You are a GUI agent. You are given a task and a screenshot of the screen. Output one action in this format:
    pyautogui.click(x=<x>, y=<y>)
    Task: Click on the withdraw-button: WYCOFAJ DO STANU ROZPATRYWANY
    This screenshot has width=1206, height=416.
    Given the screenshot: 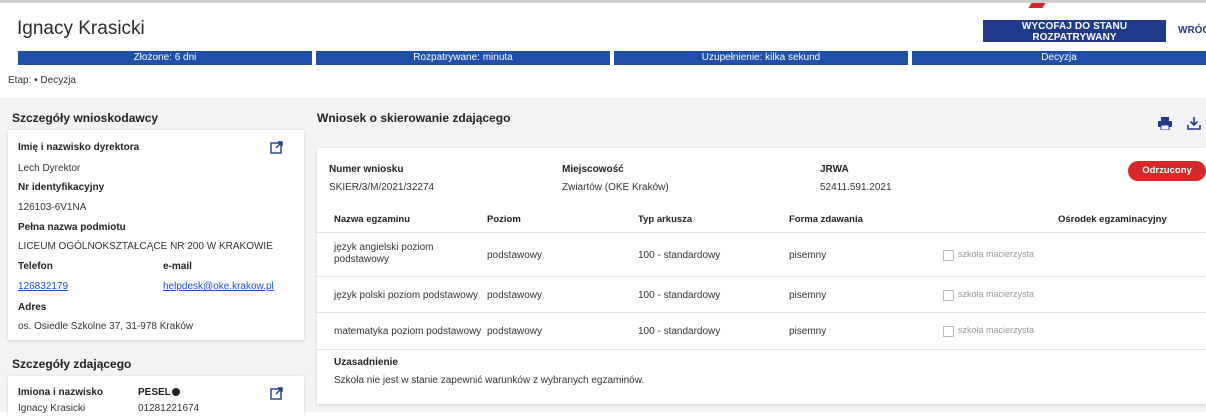 What is the action you would take?
    pyautogui.click(x=1074, y=31)
    